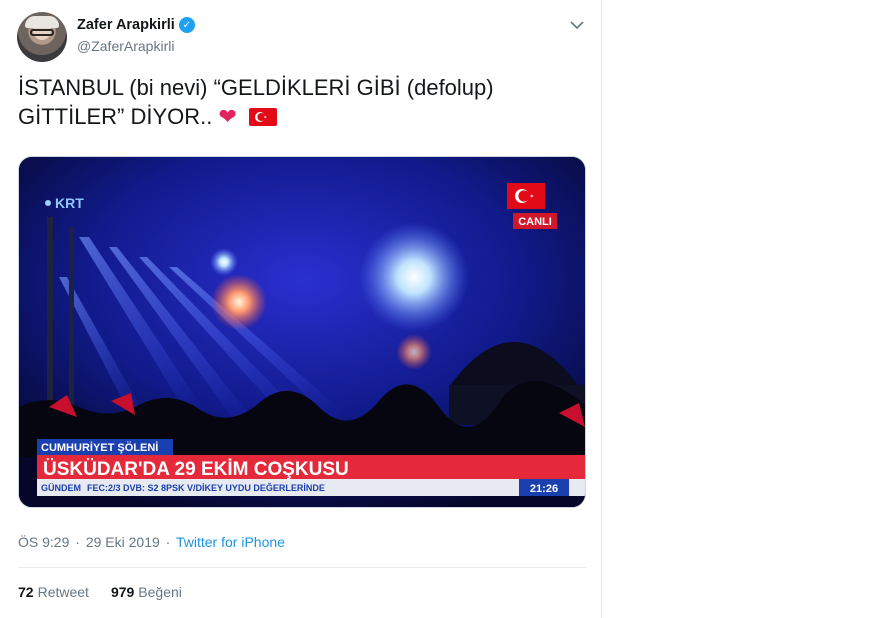 This screenshot has width=880, height=618. I want to click on firework-burst-red, so click(239, 302).